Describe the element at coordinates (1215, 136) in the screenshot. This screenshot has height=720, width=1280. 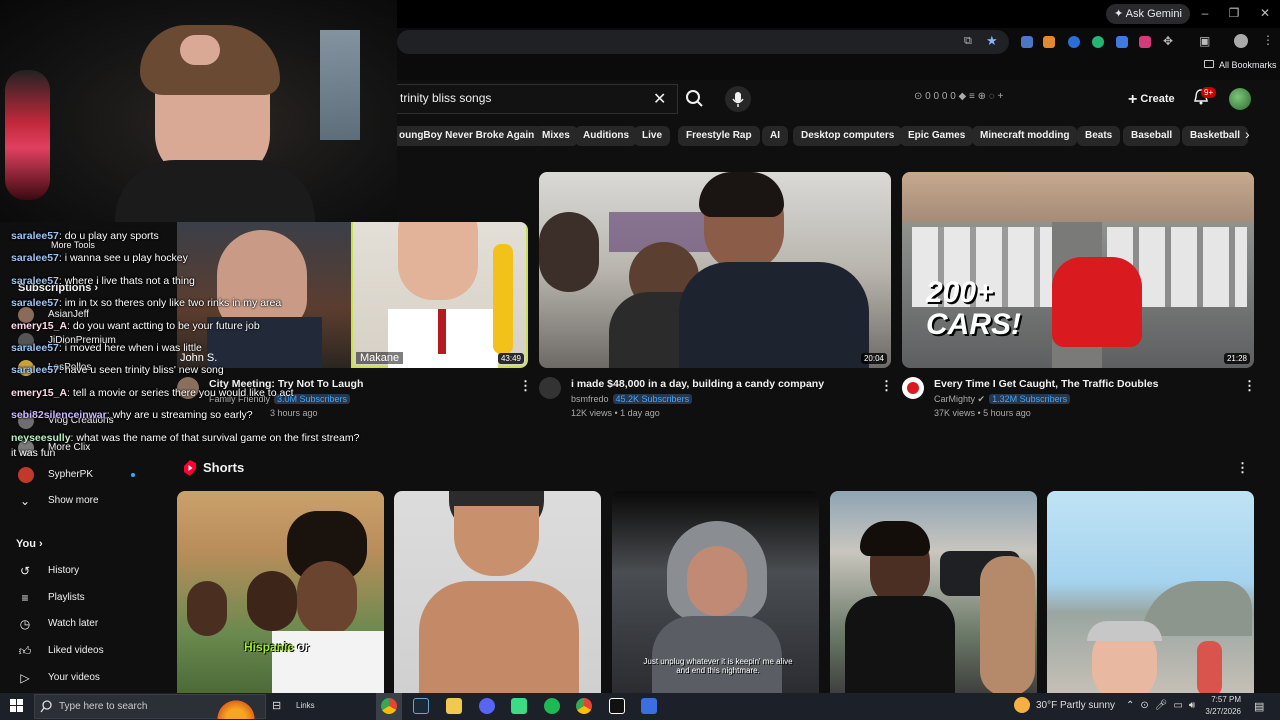
I see `filter-chip: Basketball` at that location.